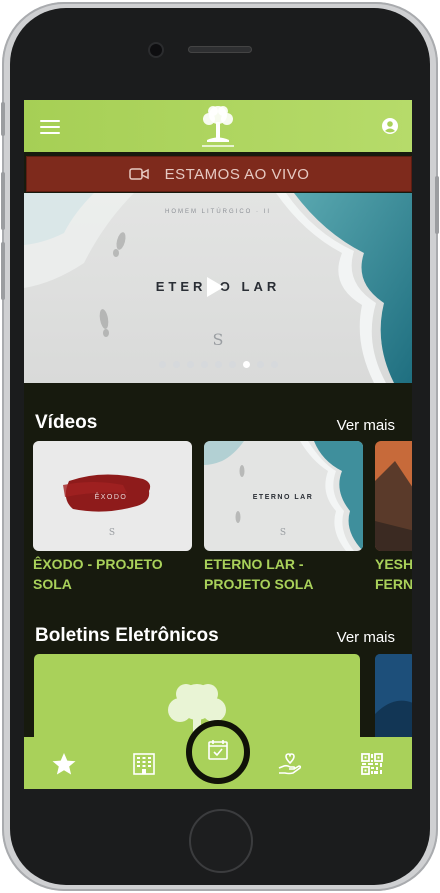 Image resolution: width=440 pixels, height=893 pixels. I want to click on calendar-check-icon, so click(218, 750).